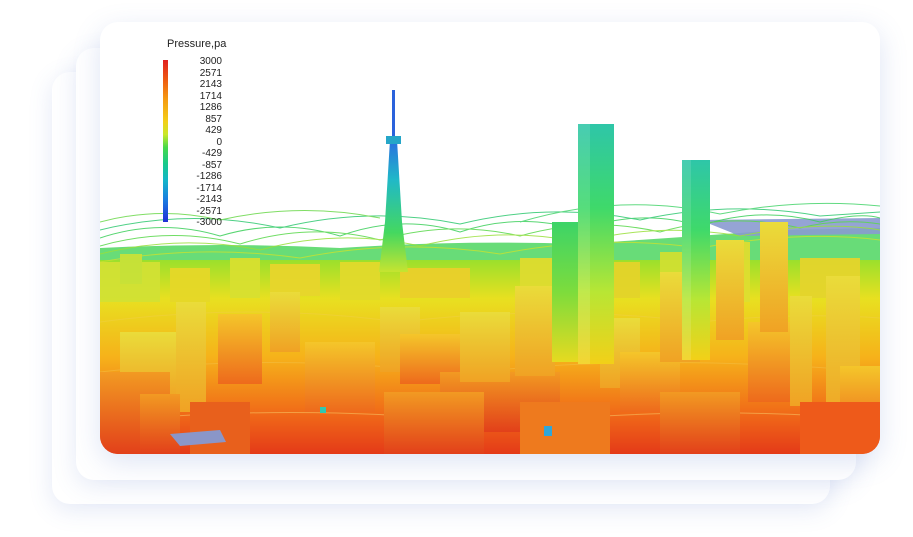  Describe the element at coordinates (210, 107) in the screenshot. I see `legend-tick: 1286` at that location.